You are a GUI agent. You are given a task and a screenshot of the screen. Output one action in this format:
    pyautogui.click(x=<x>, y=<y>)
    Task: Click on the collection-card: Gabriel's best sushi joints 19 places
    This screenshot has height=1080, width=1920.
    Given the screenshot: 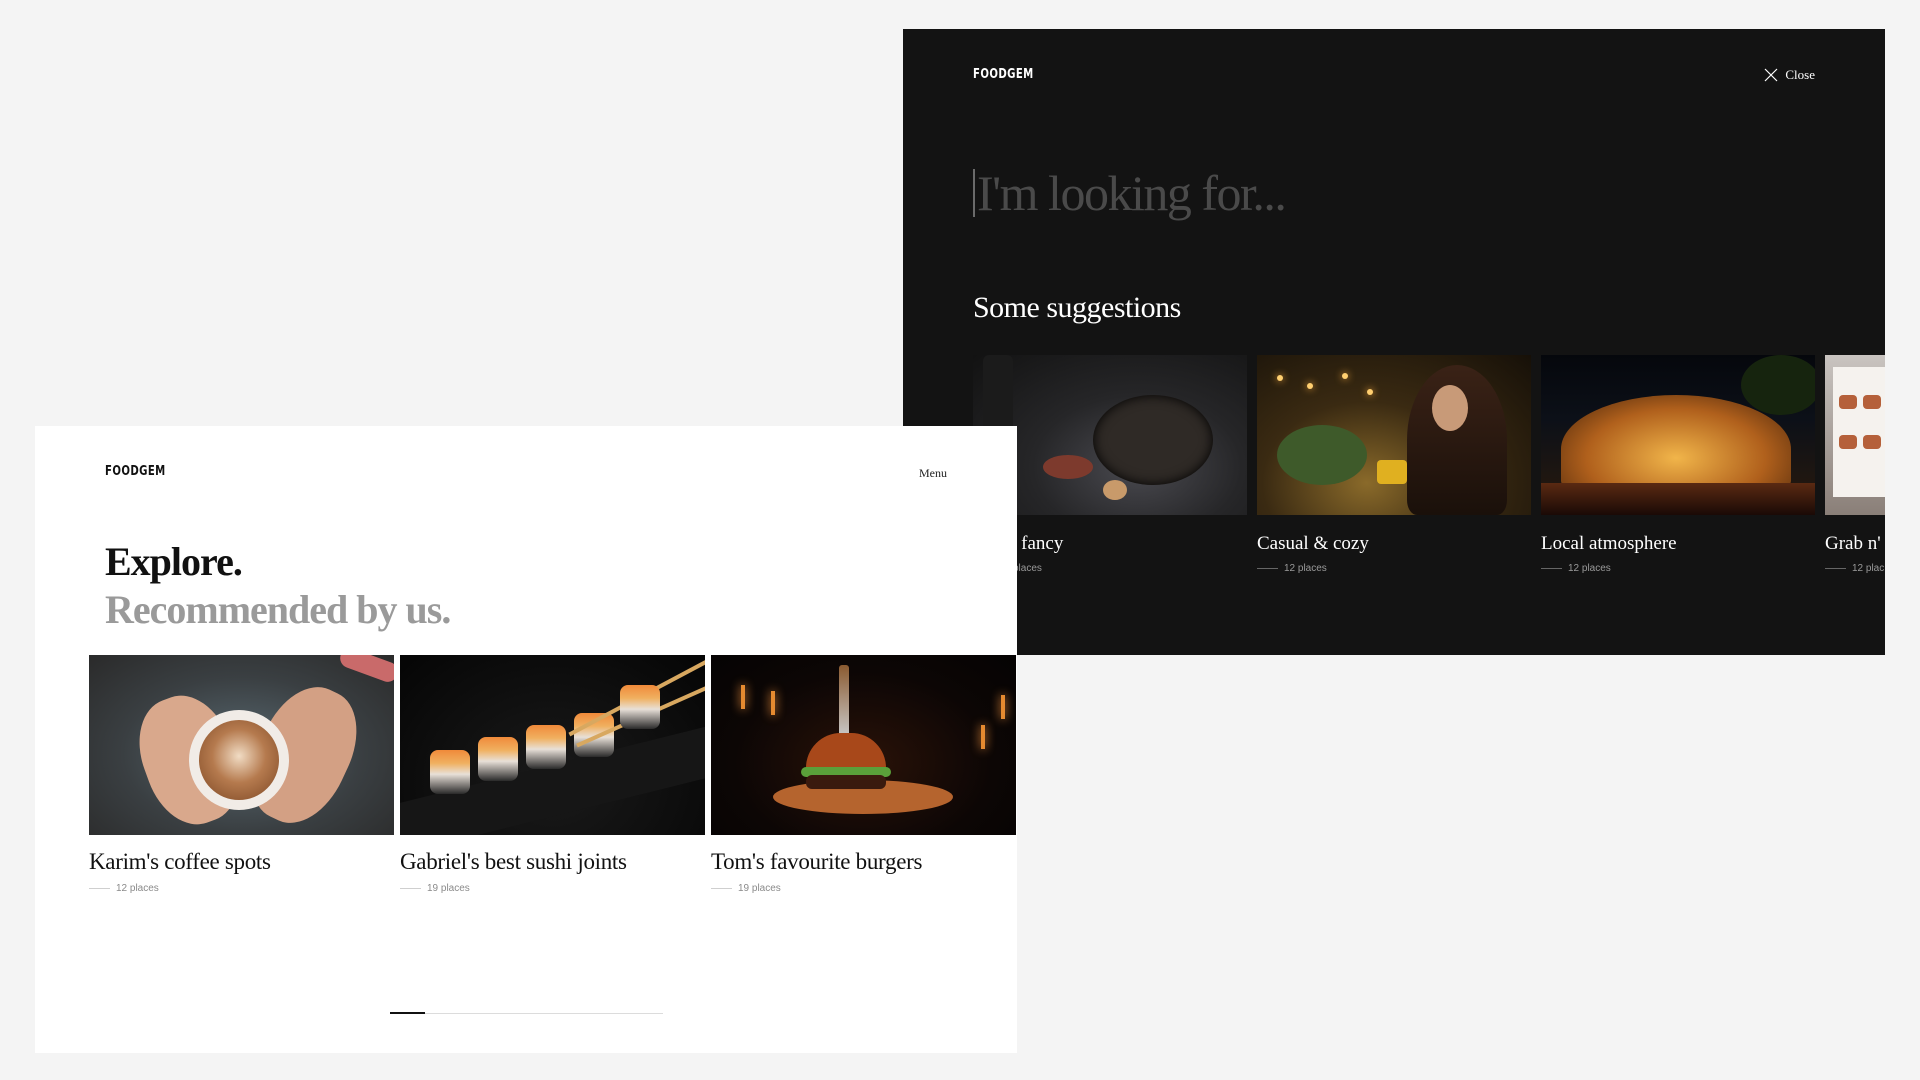 What is the action you would take?
    pyautogui.click(x=552, y=774)
    